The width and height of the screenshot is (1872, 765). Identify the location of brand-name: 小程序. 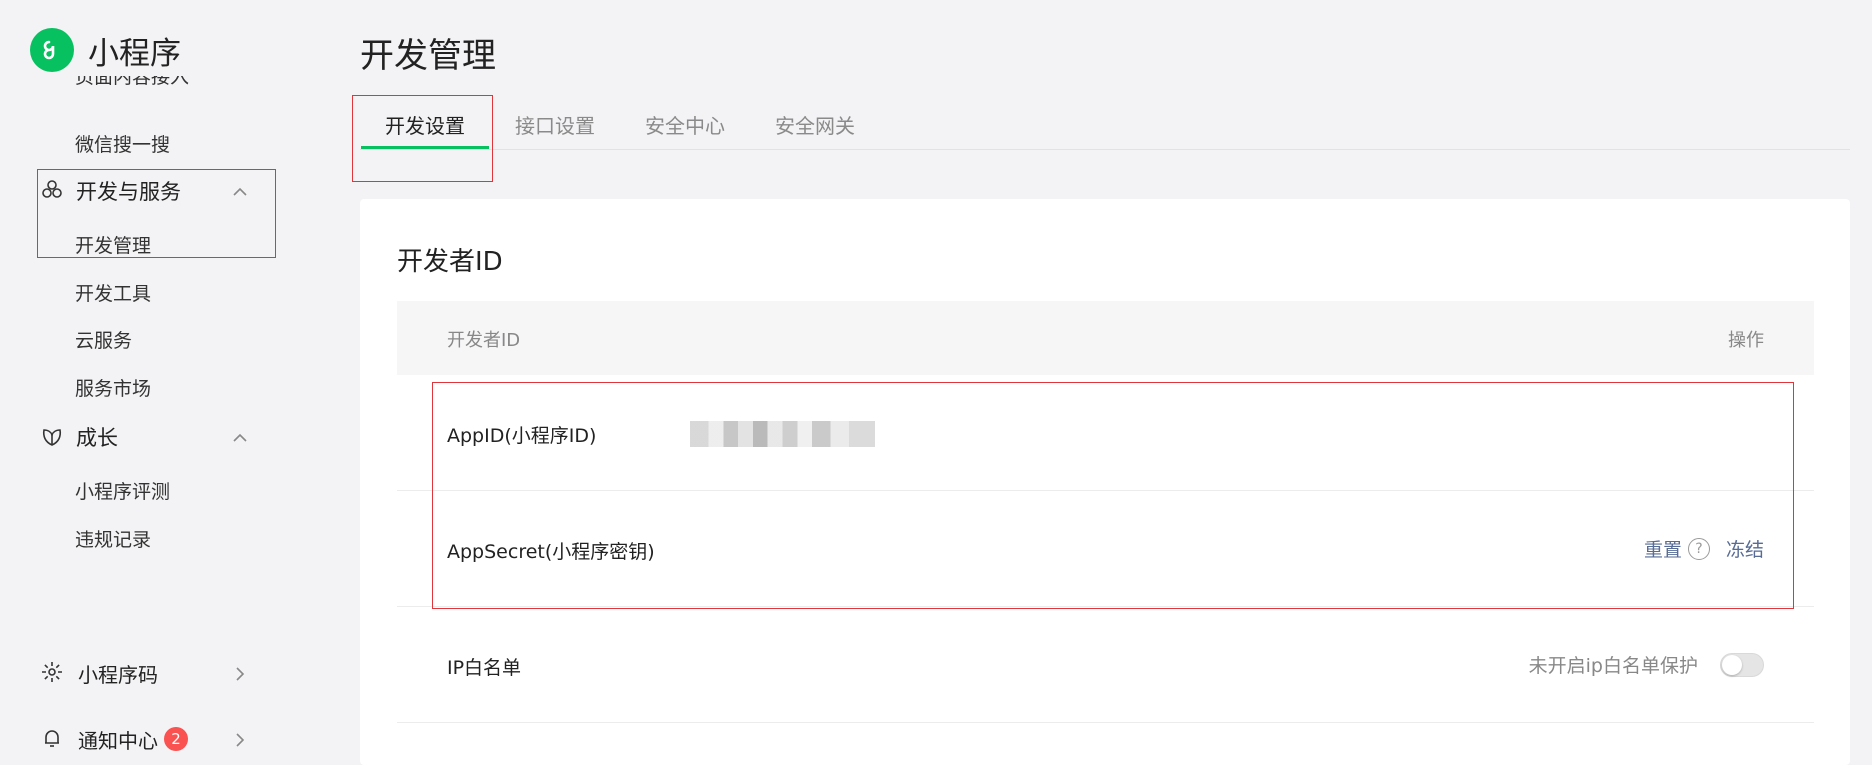
(134, 53).